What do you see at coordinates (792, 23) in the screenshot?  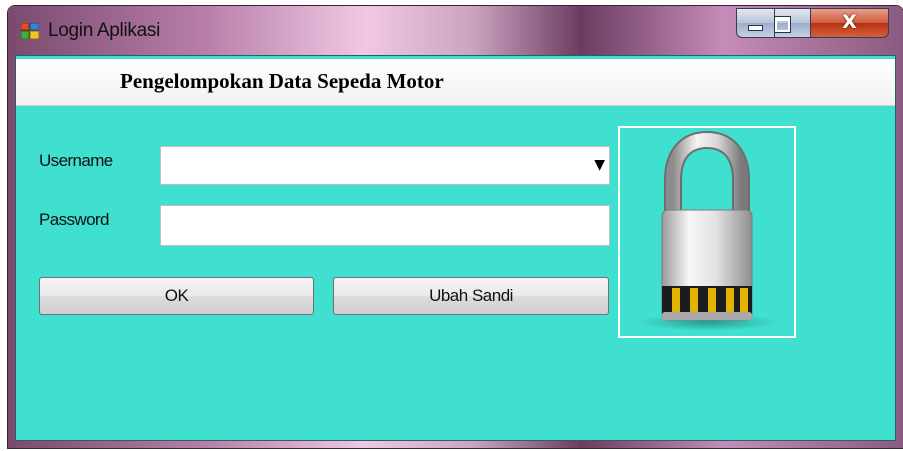 I see `maximize-button` at bounding box center [792, 23].